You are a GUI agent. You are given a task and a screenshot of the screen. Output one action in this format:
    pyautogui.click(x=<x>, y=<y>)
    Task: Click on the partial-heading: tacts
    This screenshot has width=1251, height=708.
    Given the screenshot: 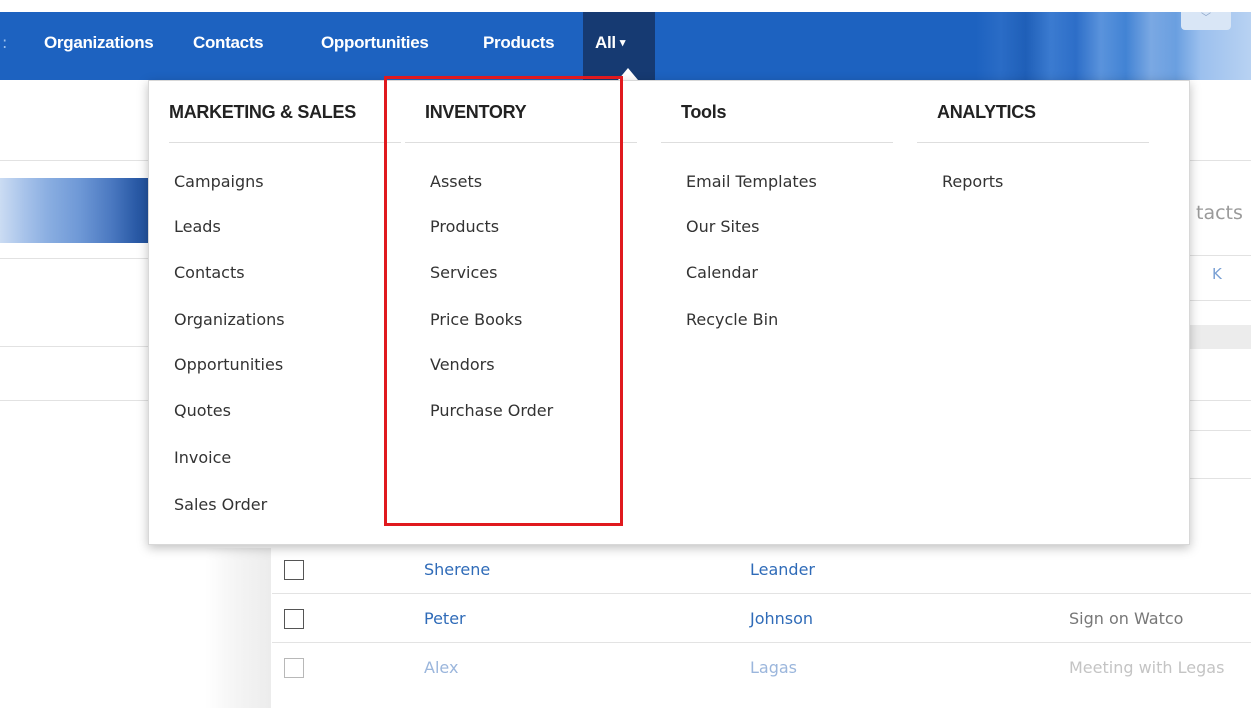 What is the action you would take?
    pyautogui.click(x=1219, y=213)
    